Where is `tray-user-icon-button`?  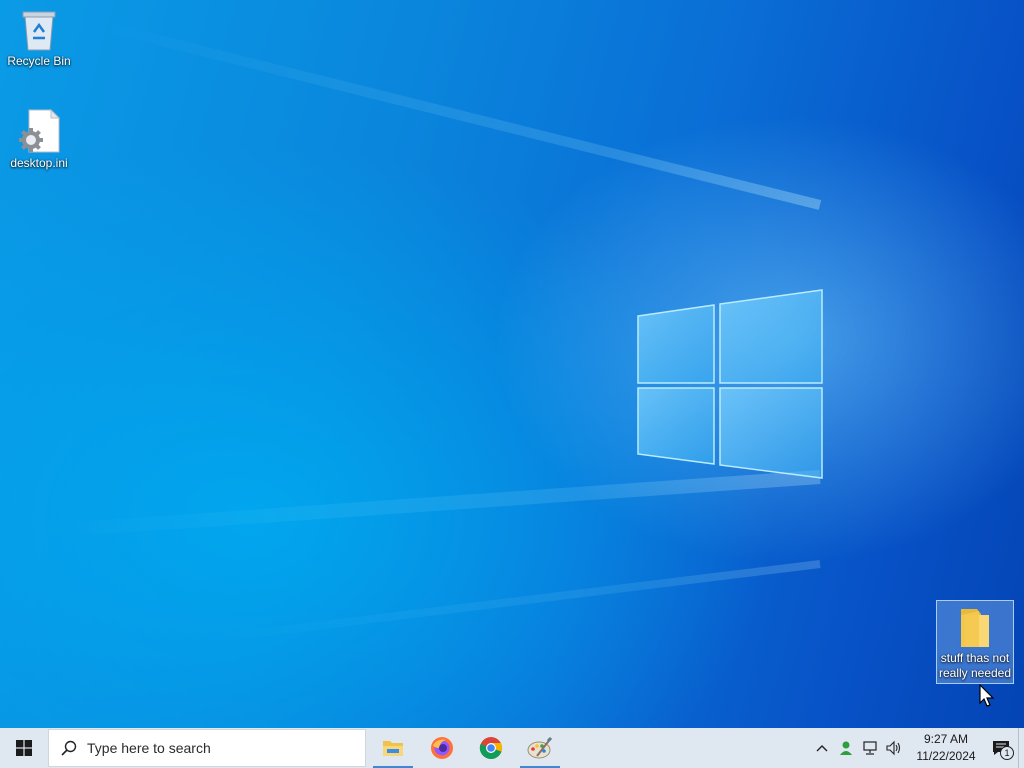 tray-user-icon-button is located at coordinates (846, 748).